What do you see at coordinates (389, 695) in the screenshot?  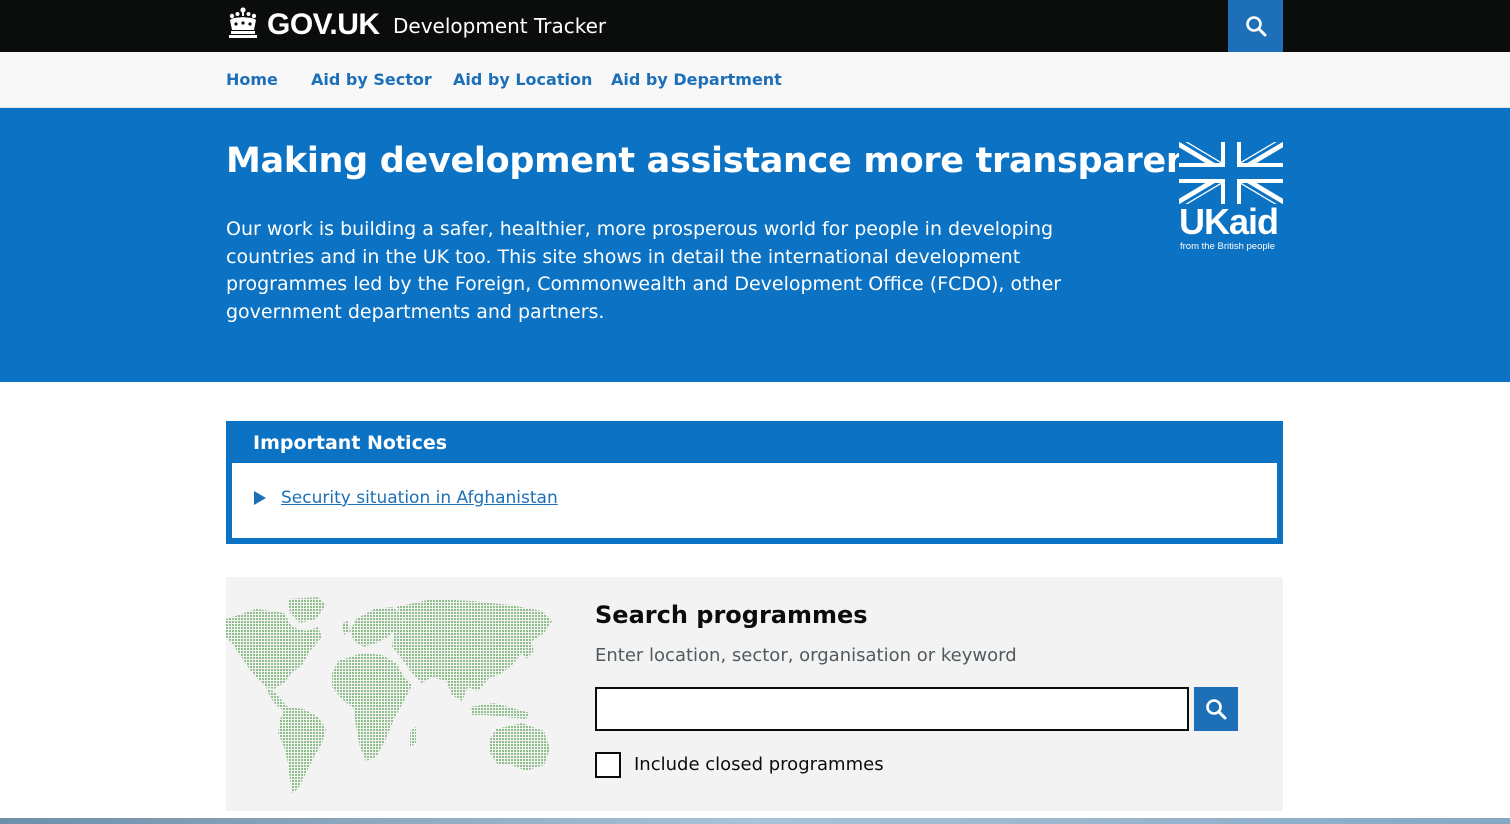 I see `world-map-illustration` at bounding box center [389, 695].